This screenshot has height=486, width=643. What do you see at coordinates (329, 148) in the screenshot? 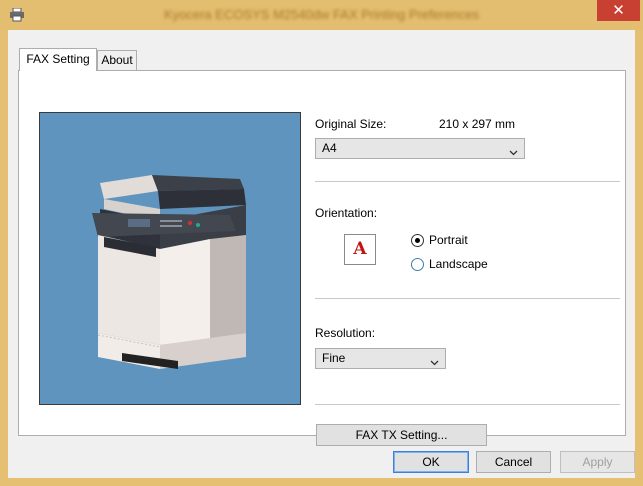
I see `original-size-value: A4` at bounding box center [329, 148].